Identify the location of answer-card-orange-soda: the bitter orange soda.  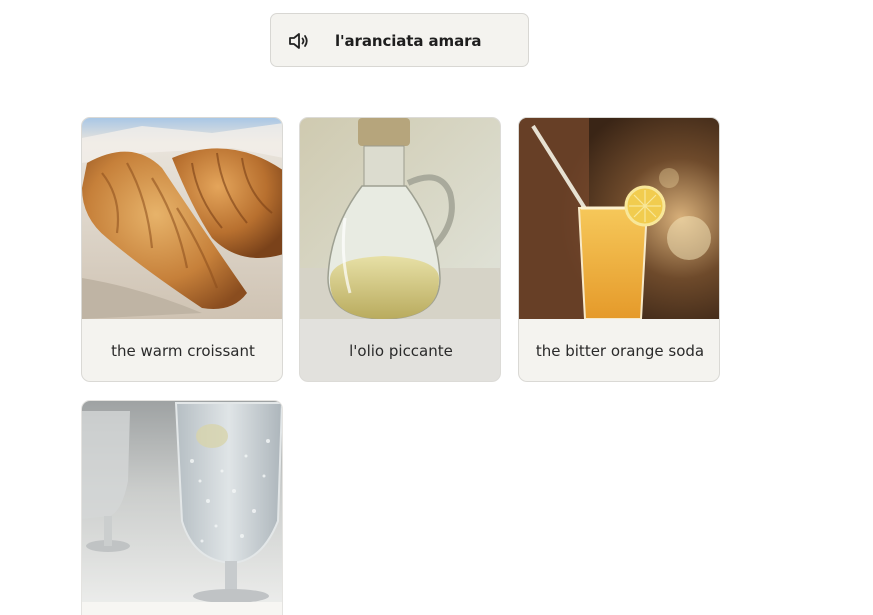
(619, 249).